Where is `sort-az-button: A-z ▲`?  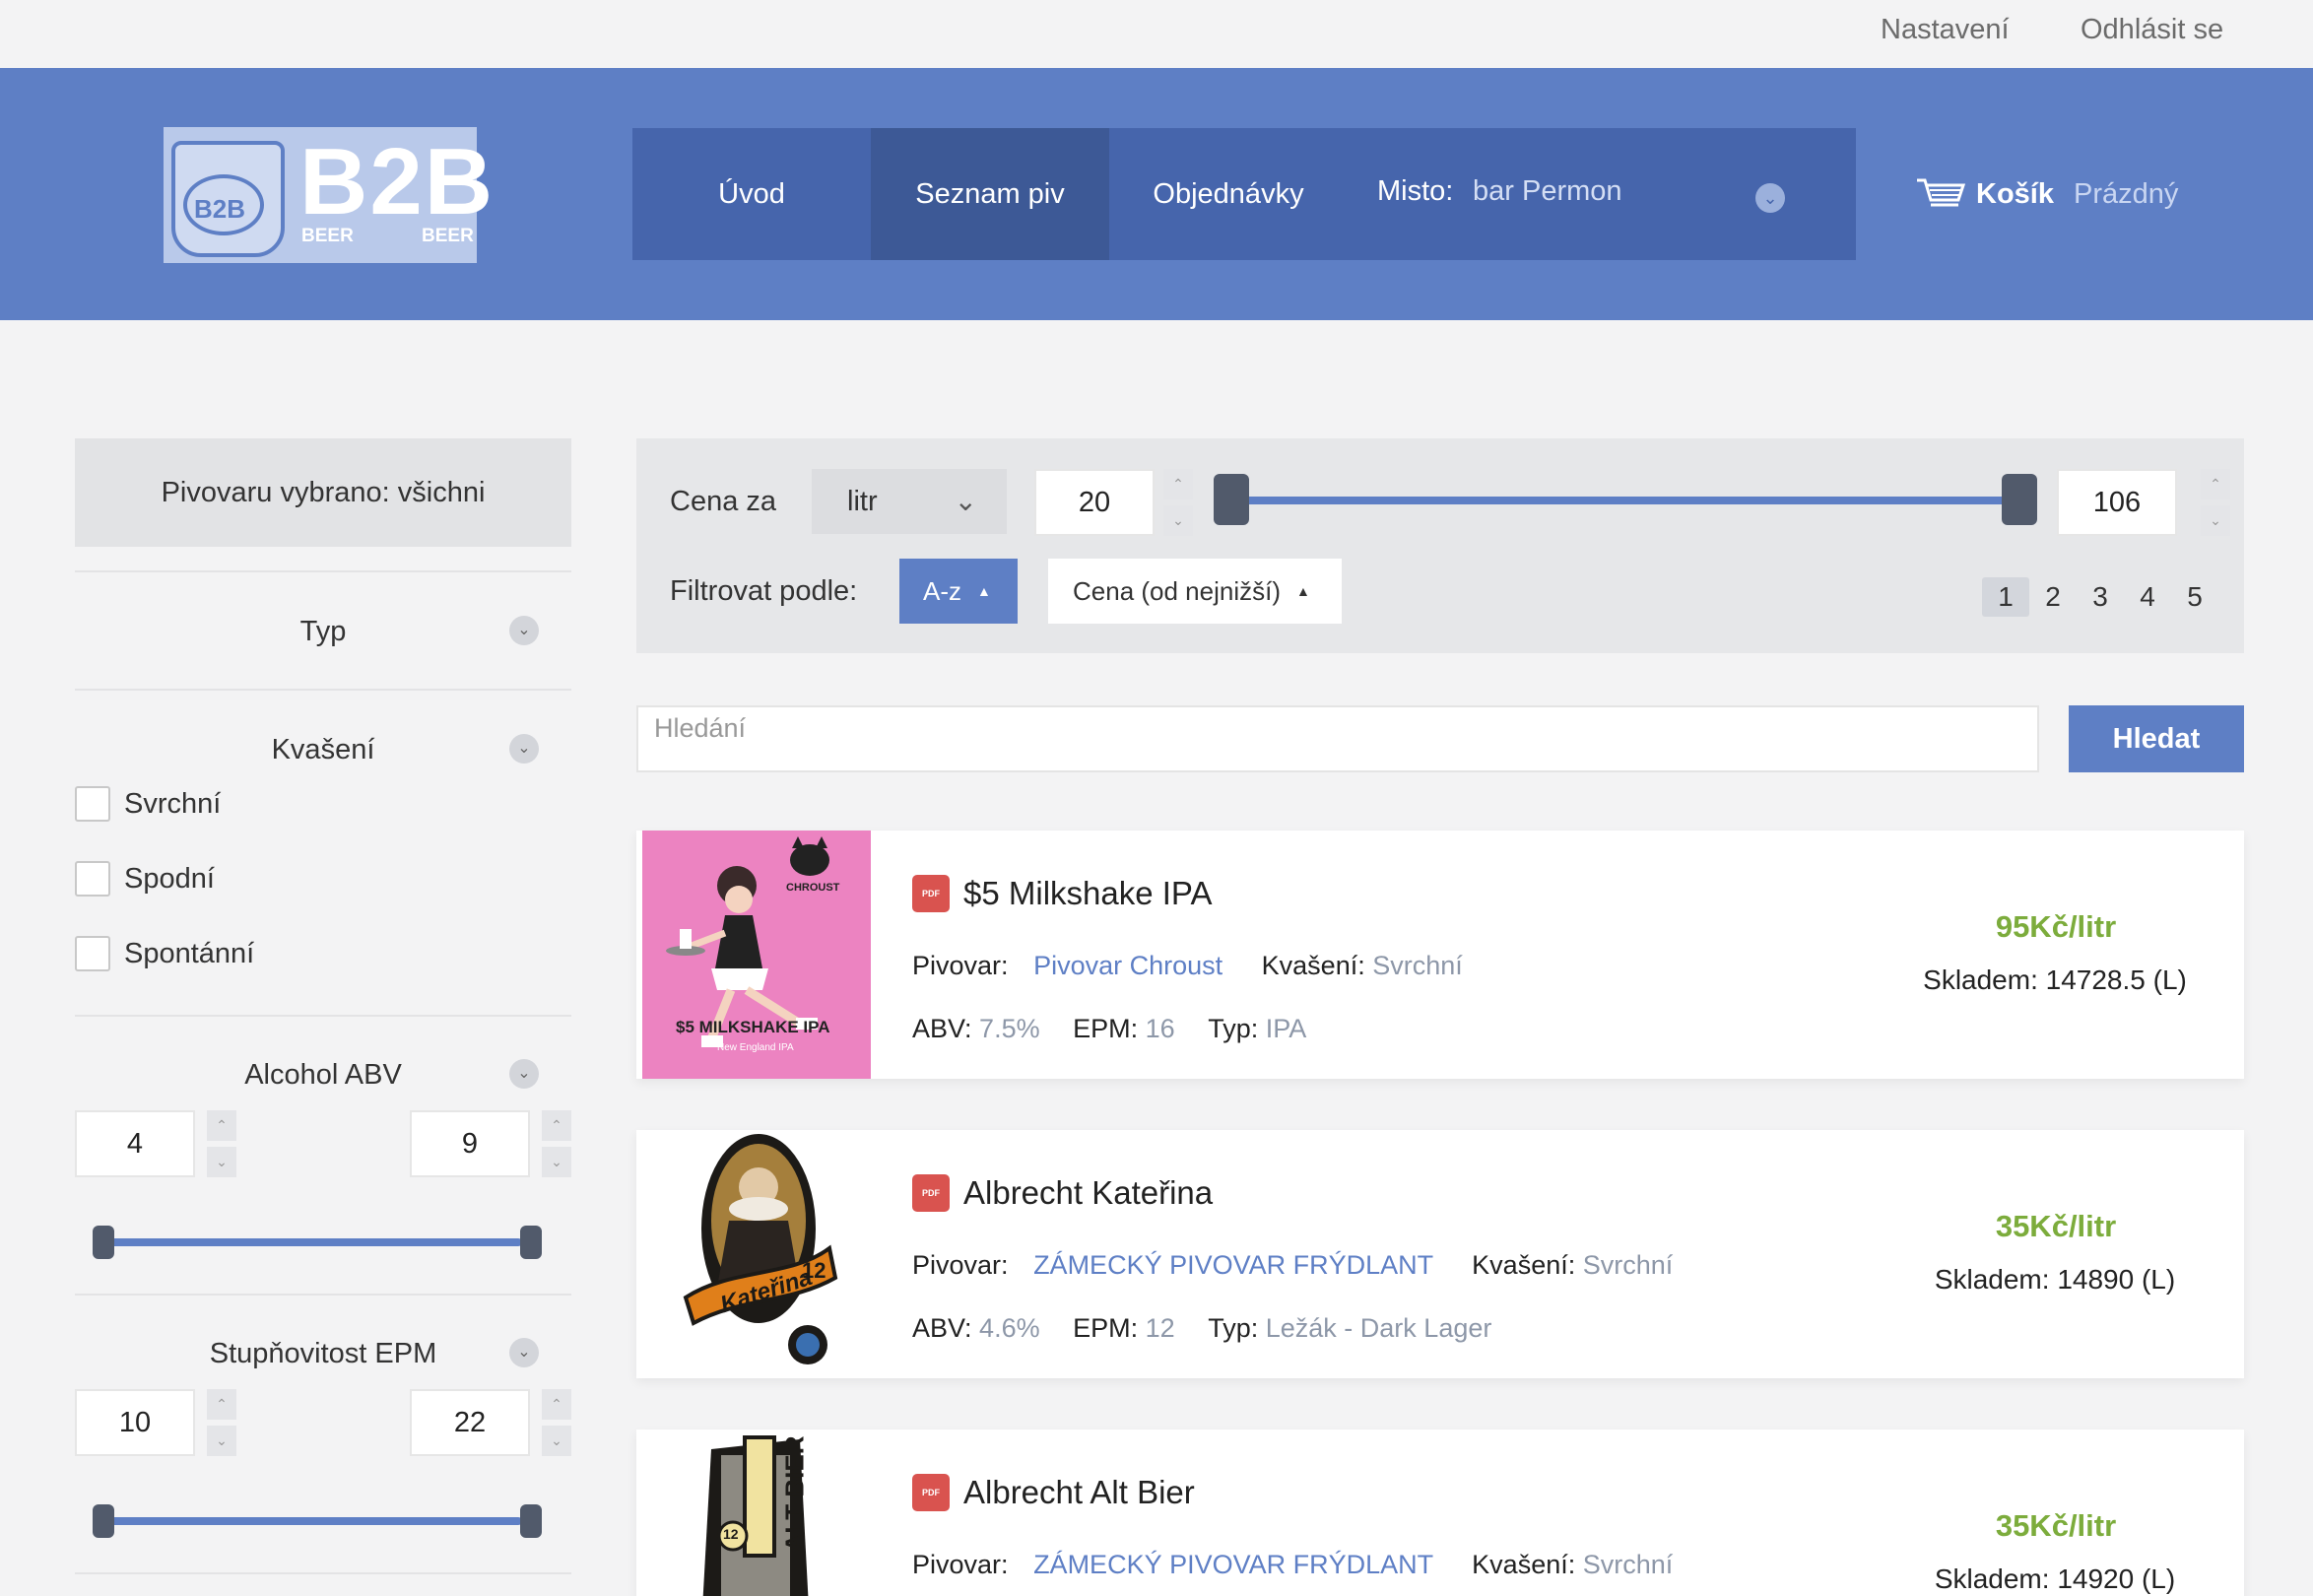 sort-az-button: A-z ▲ is located at coordinates (958, 591).